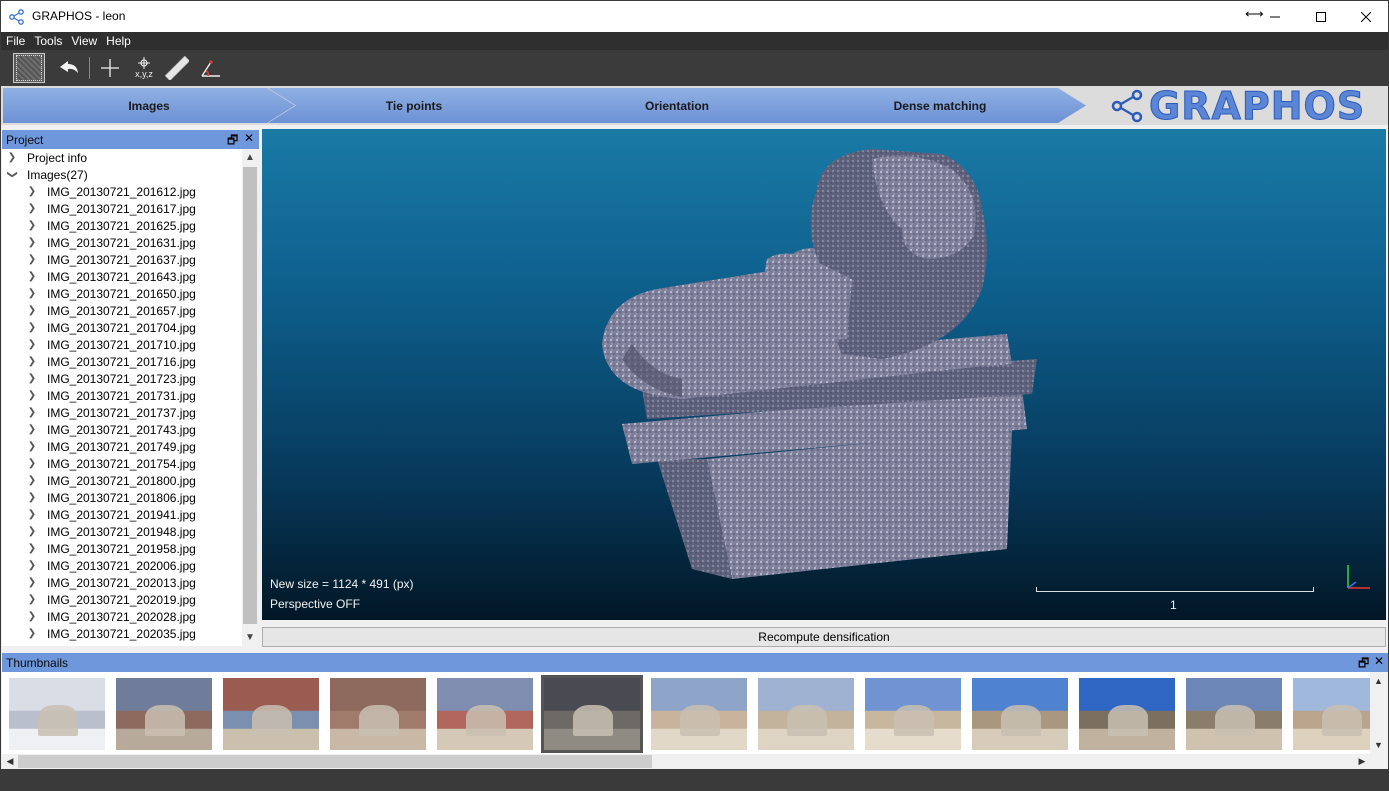 Image resolution: width=1389 pixels, height=791 pixels. I want to click on menu-help: Help, so click(118, 41).